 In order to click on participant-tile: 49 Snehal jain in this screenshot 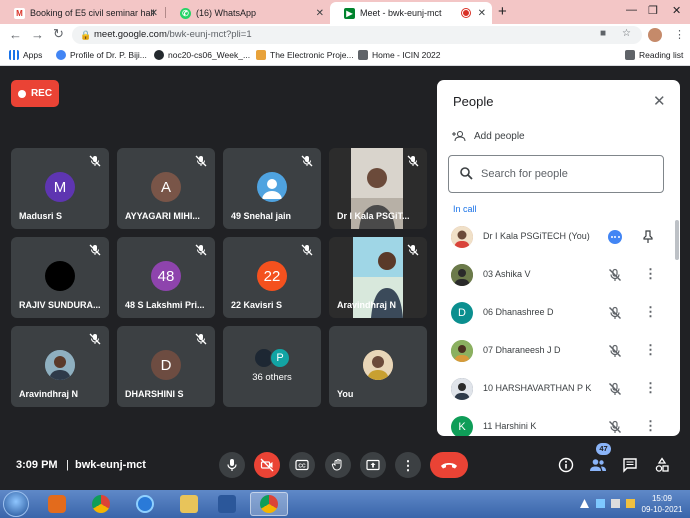, I will do `click(272, 188)`.